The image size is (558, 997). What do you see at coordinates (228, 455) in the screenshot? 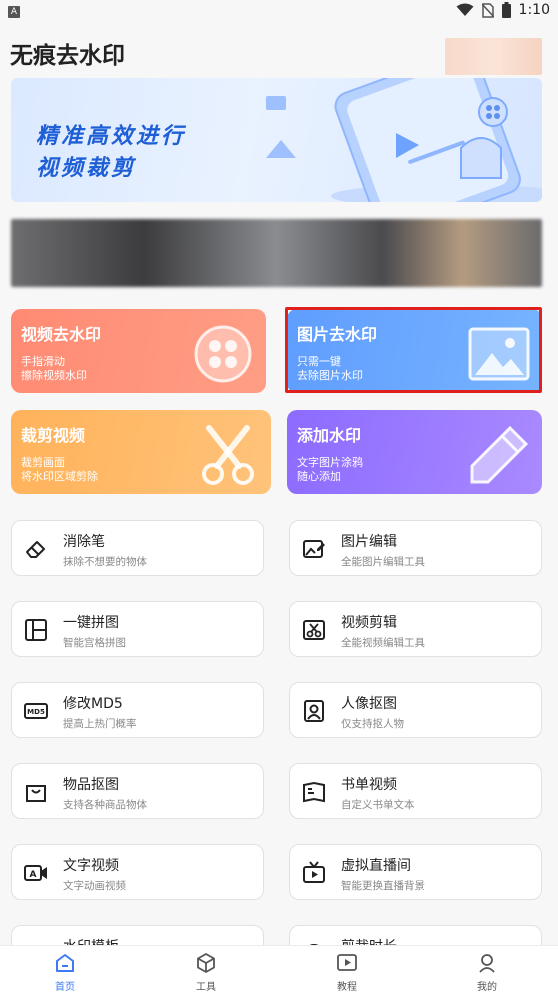
I see `scissors-icon` at bounding box center [228, 455].